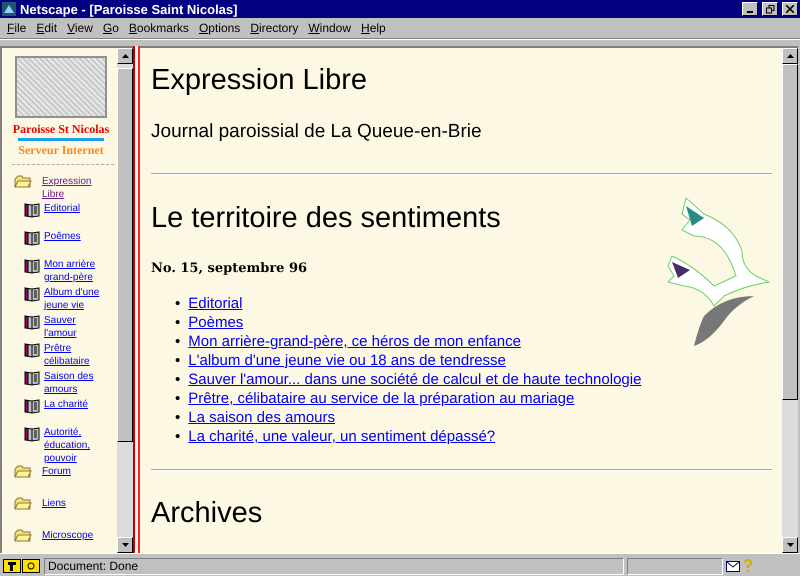 This screenshot has height=576, width=800. I want to click on minimize-button, so click(750, 9).